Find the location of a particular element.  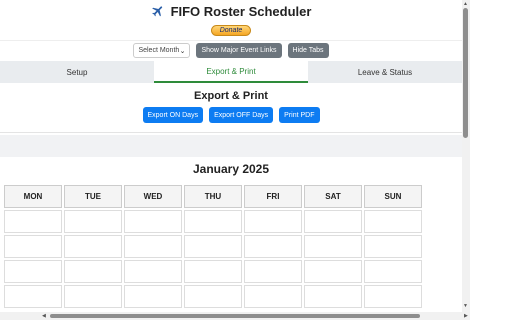

weekday-header-sat: SAT is located at coordinates (333, 196).